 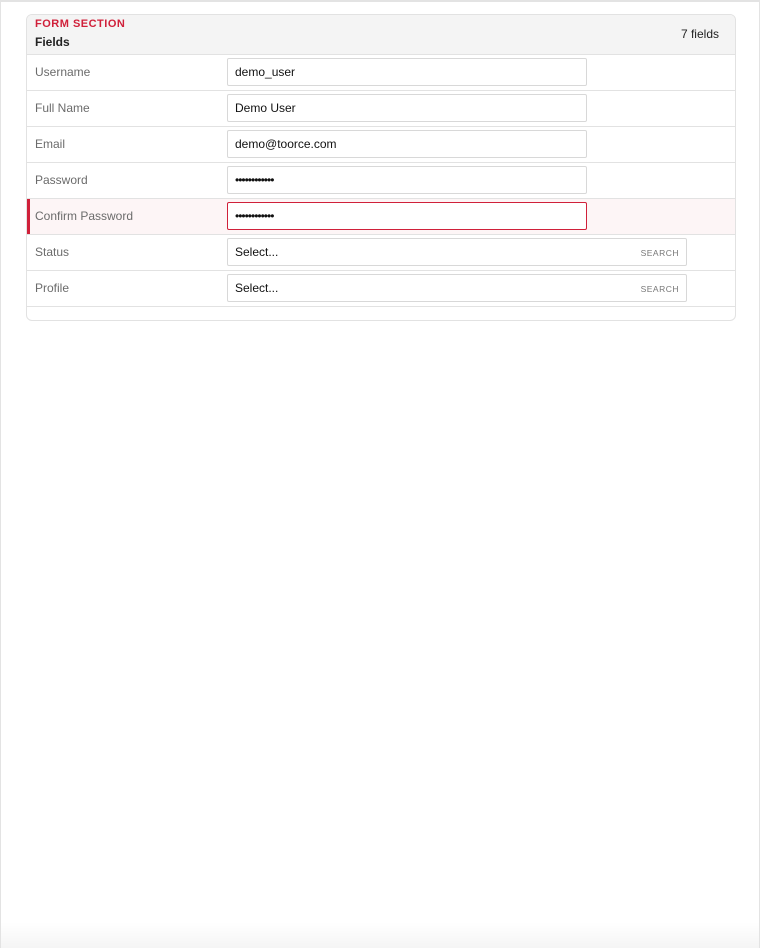 I want to click on field-row-password: Password ••••••••••••, so click(x=381, y=181).